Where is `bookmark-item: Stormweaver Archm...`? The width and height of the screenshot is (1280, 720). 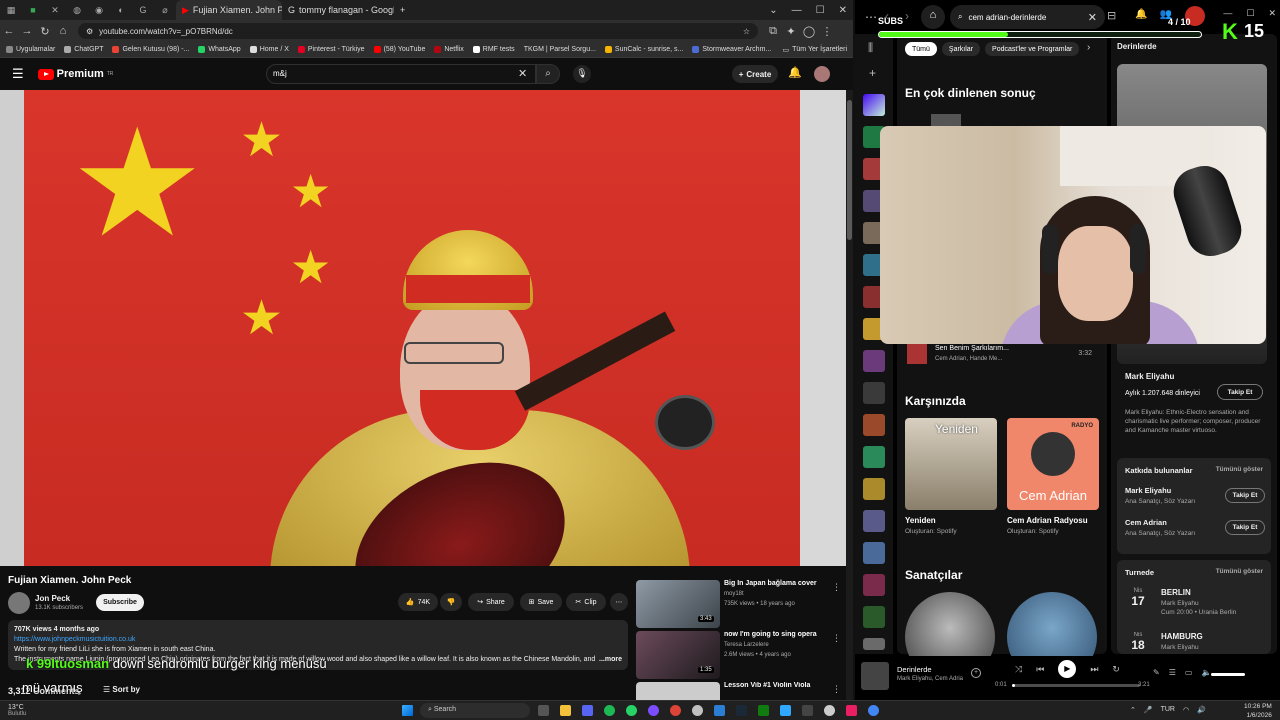
bookmark-item: Stormweaver Archm... is located at coordinates (731, 49).